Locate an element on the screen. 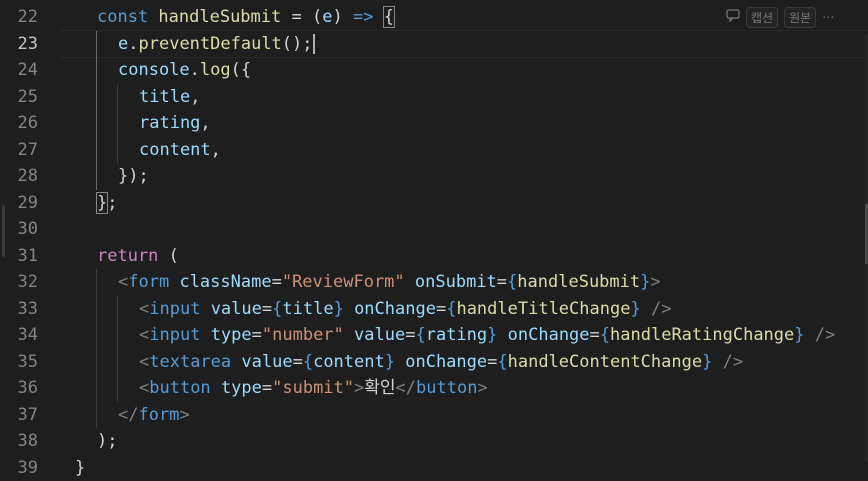 The image size is (868, 481). line-number: 39 is located at coordinates (19, 468).